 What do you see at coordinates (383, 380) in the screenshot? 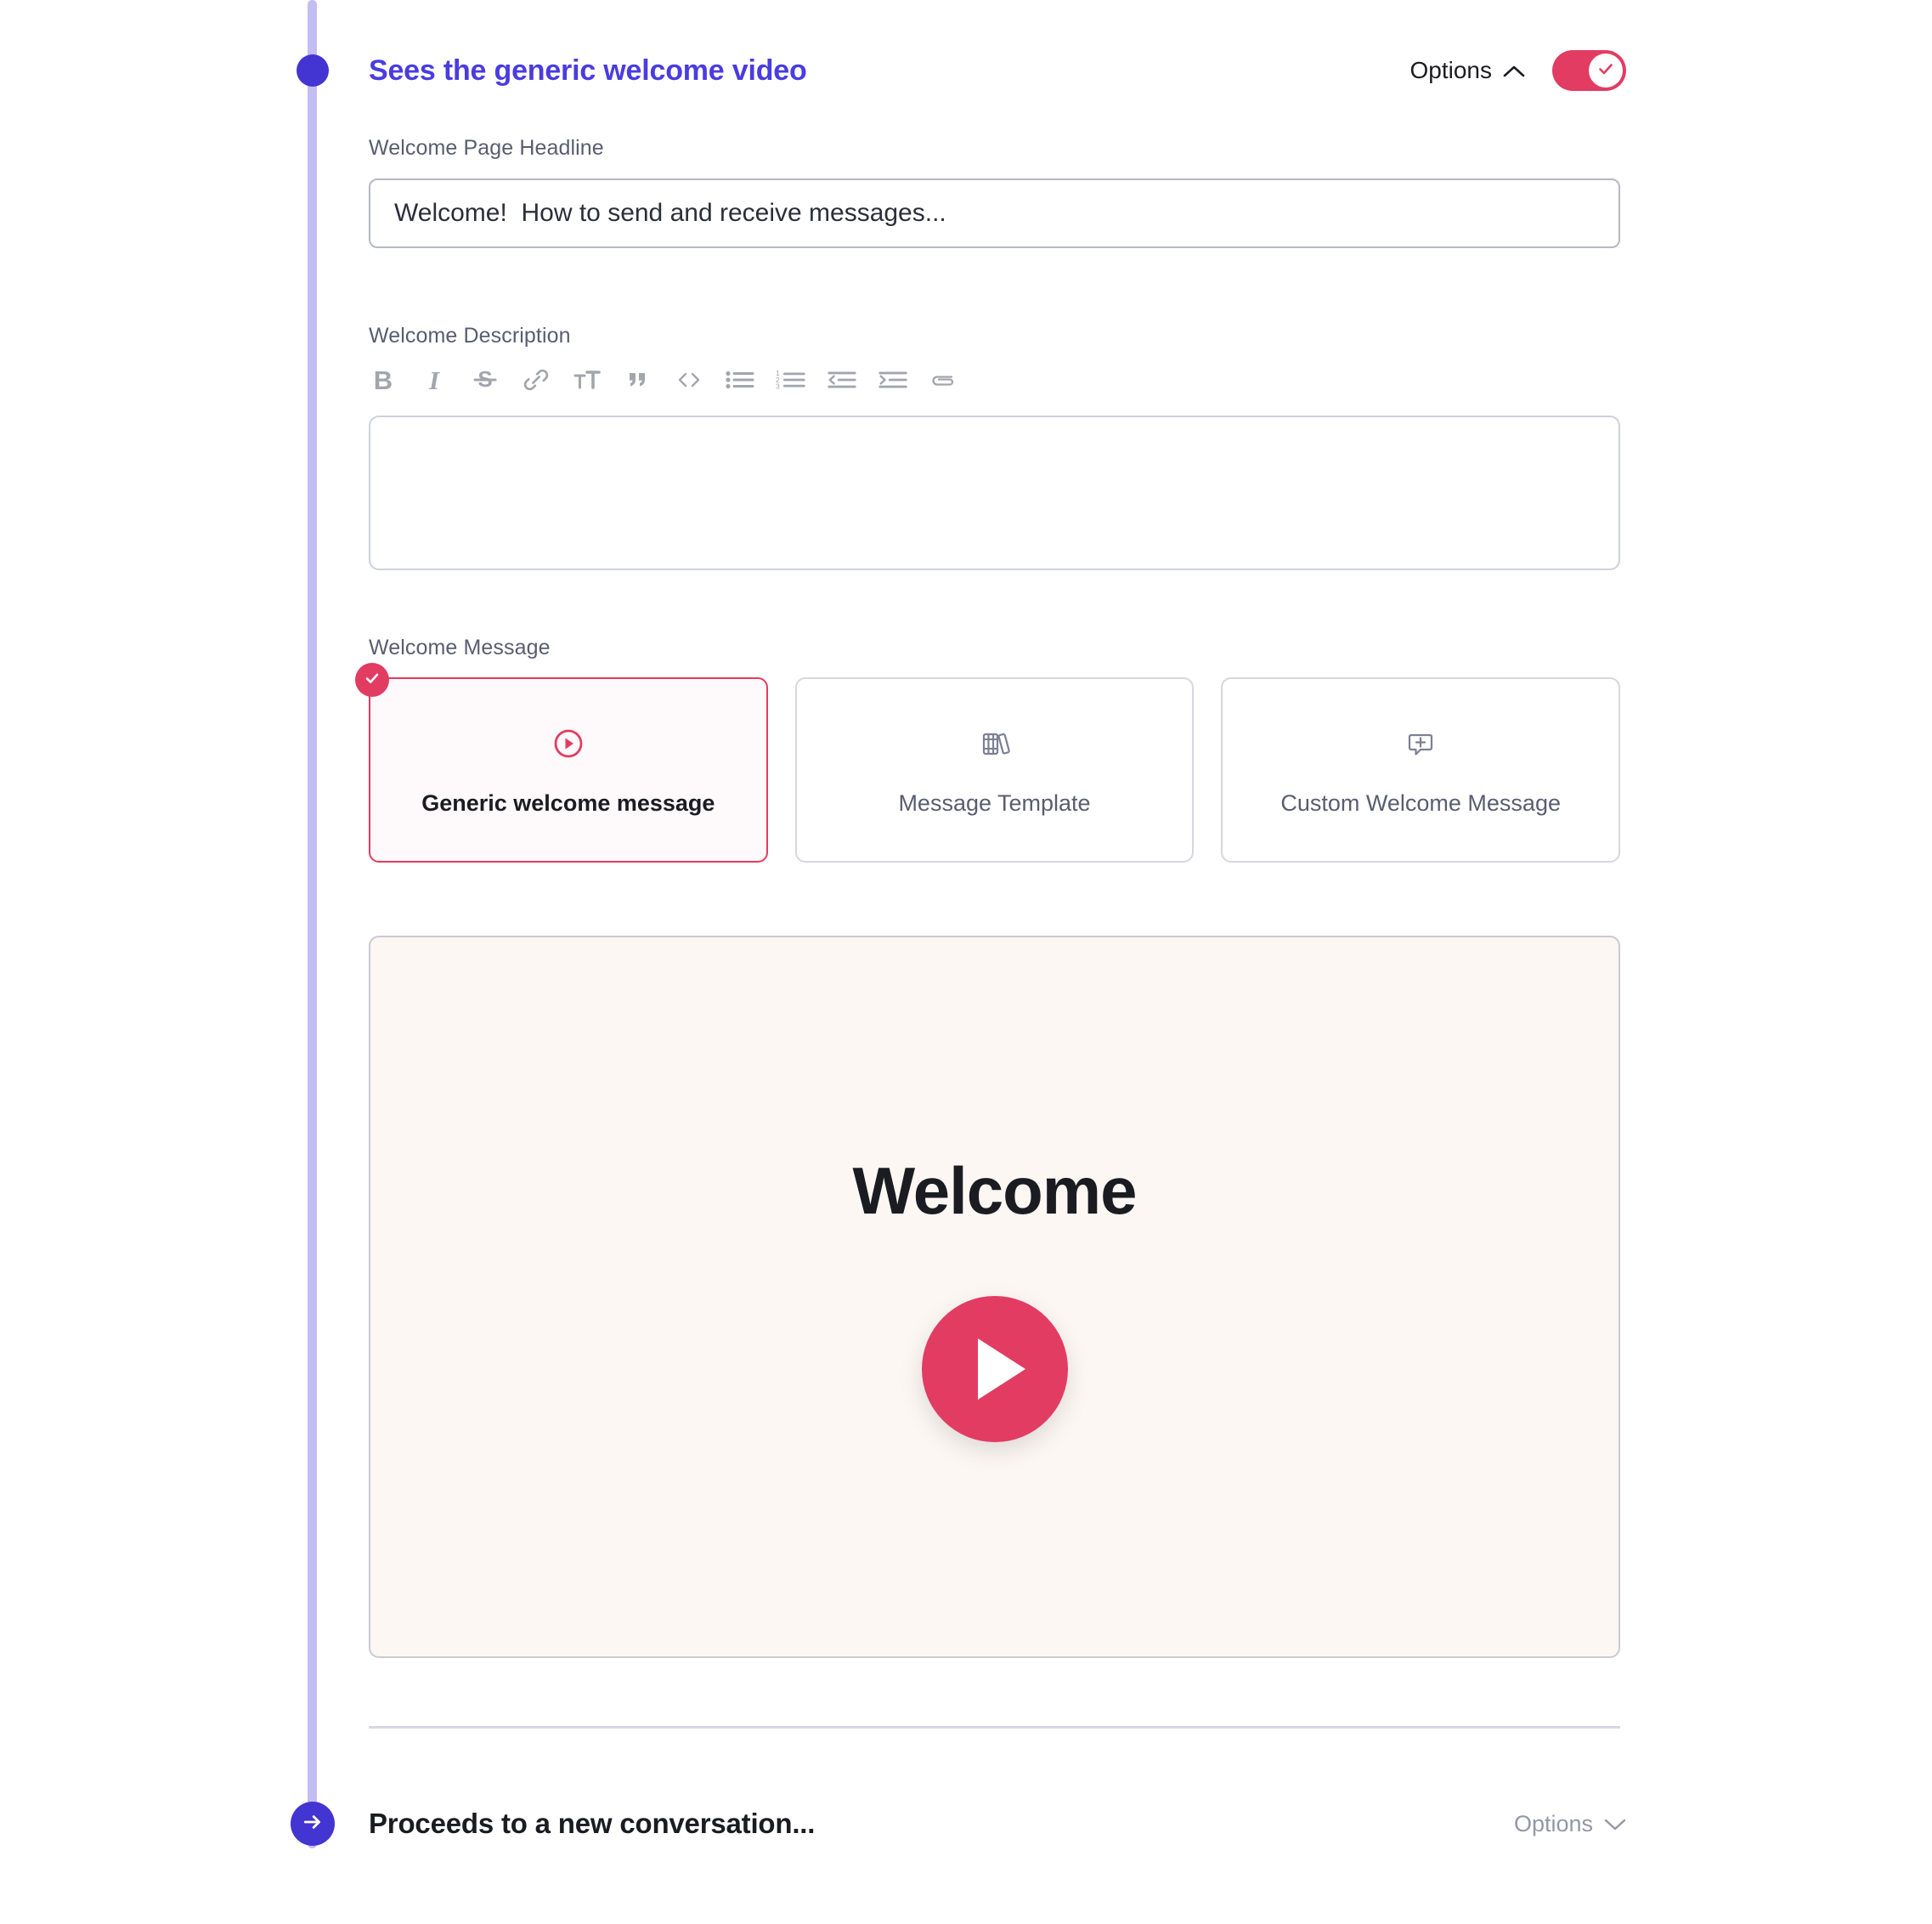
I see `bold-icon: B` at bounding box center [383, 380].